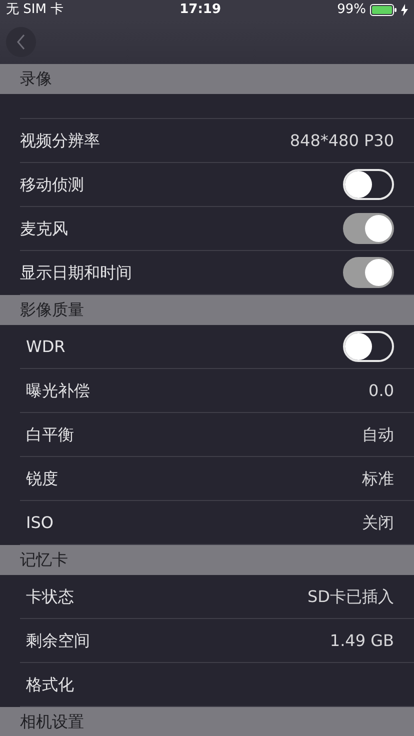  Describe the element at coordinates (39, 523) in the screenshot. I see `setting-label: ISO` at that location.